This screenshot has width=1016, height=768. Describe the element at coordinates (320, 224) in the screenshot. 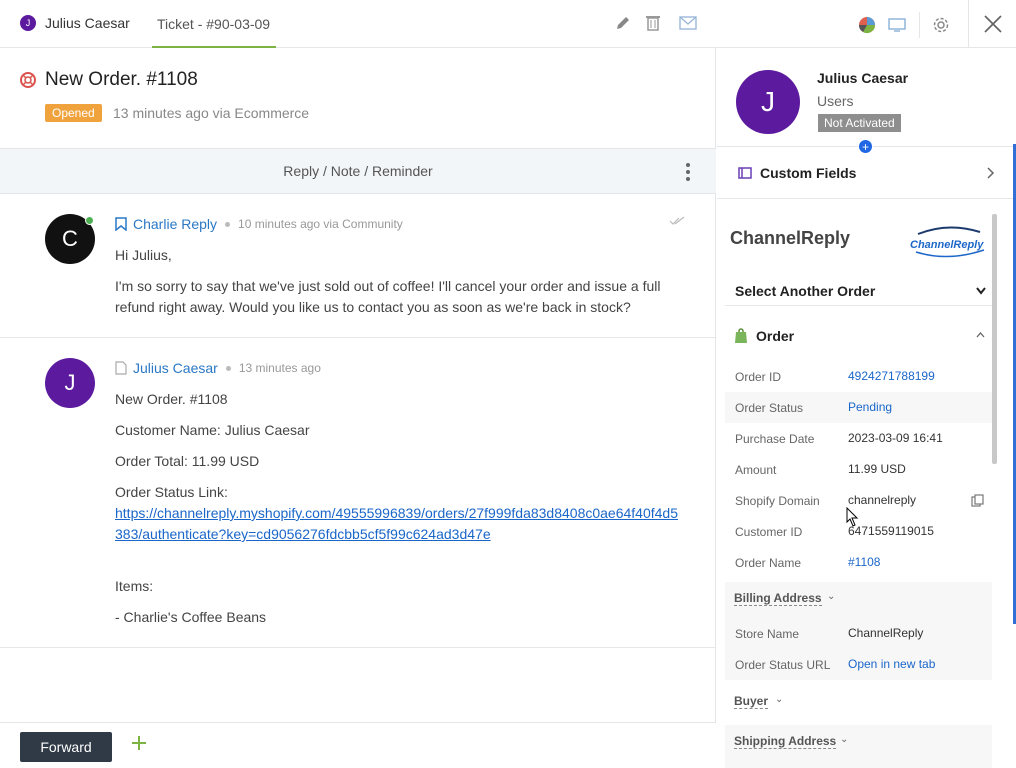

I see `message-time: 10 minutes ago via Community` at that location.